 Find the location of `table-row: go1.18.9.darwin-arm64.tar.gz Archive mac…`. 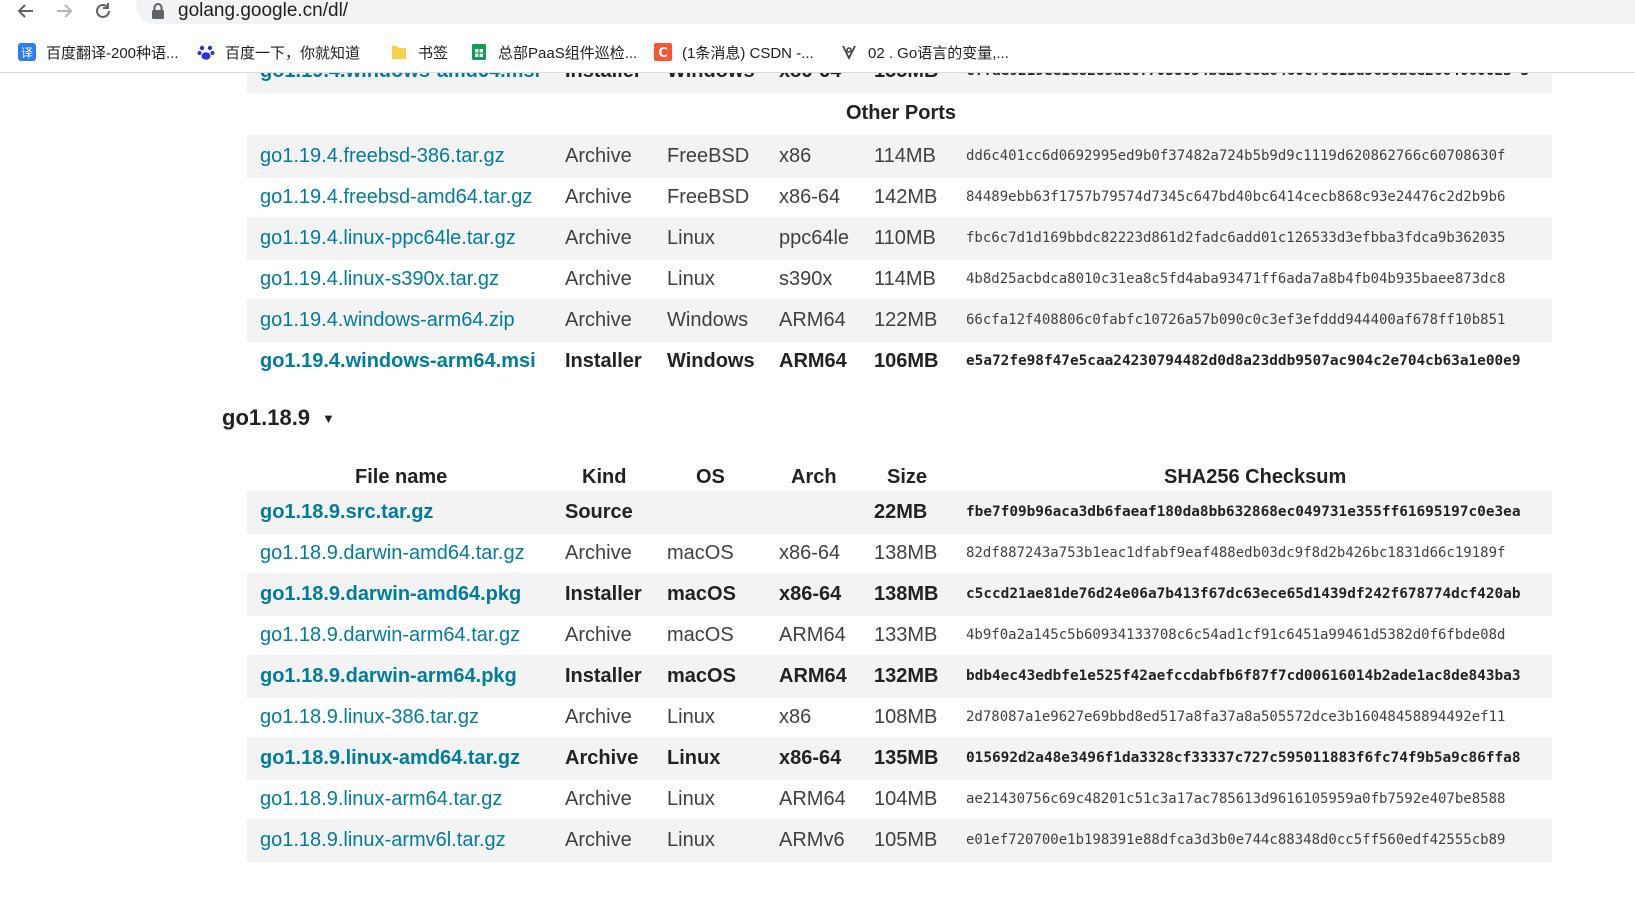

table-row: go1.18.9.darwin-arm64.tar.gz Archive mac… is located at coordinates (899, 635).